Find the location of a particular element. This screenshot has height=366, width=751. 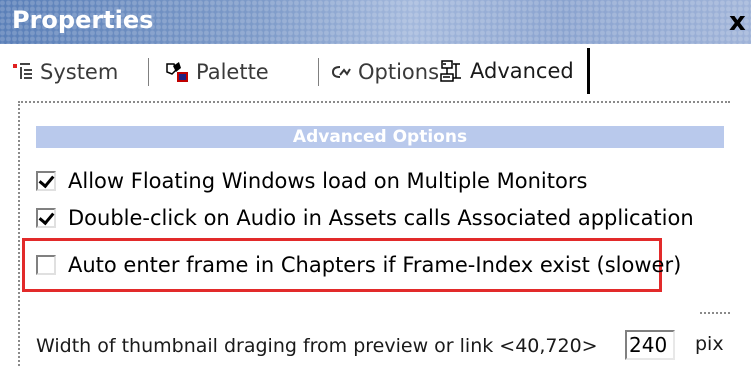

advanced-icon is located at coordinates (451, 71).